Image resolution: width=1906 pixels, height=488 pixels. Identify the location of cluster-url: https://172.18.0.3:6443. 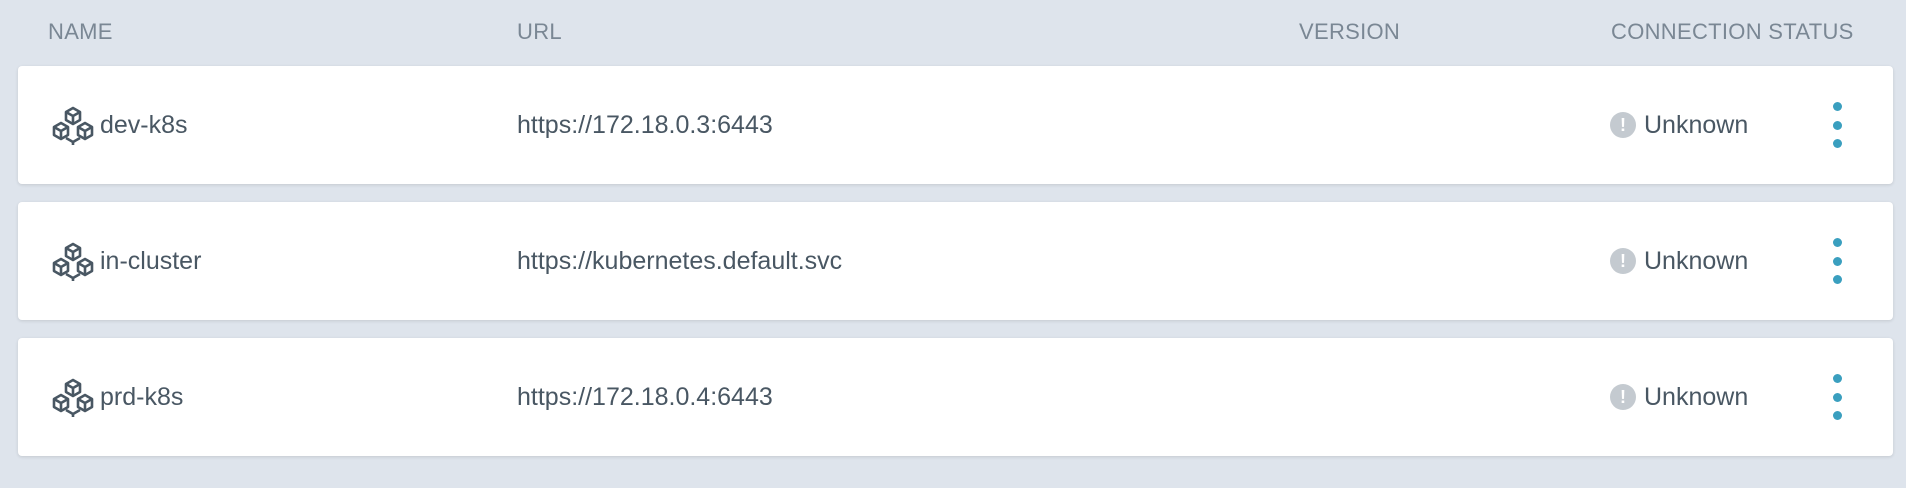
(645, 124).